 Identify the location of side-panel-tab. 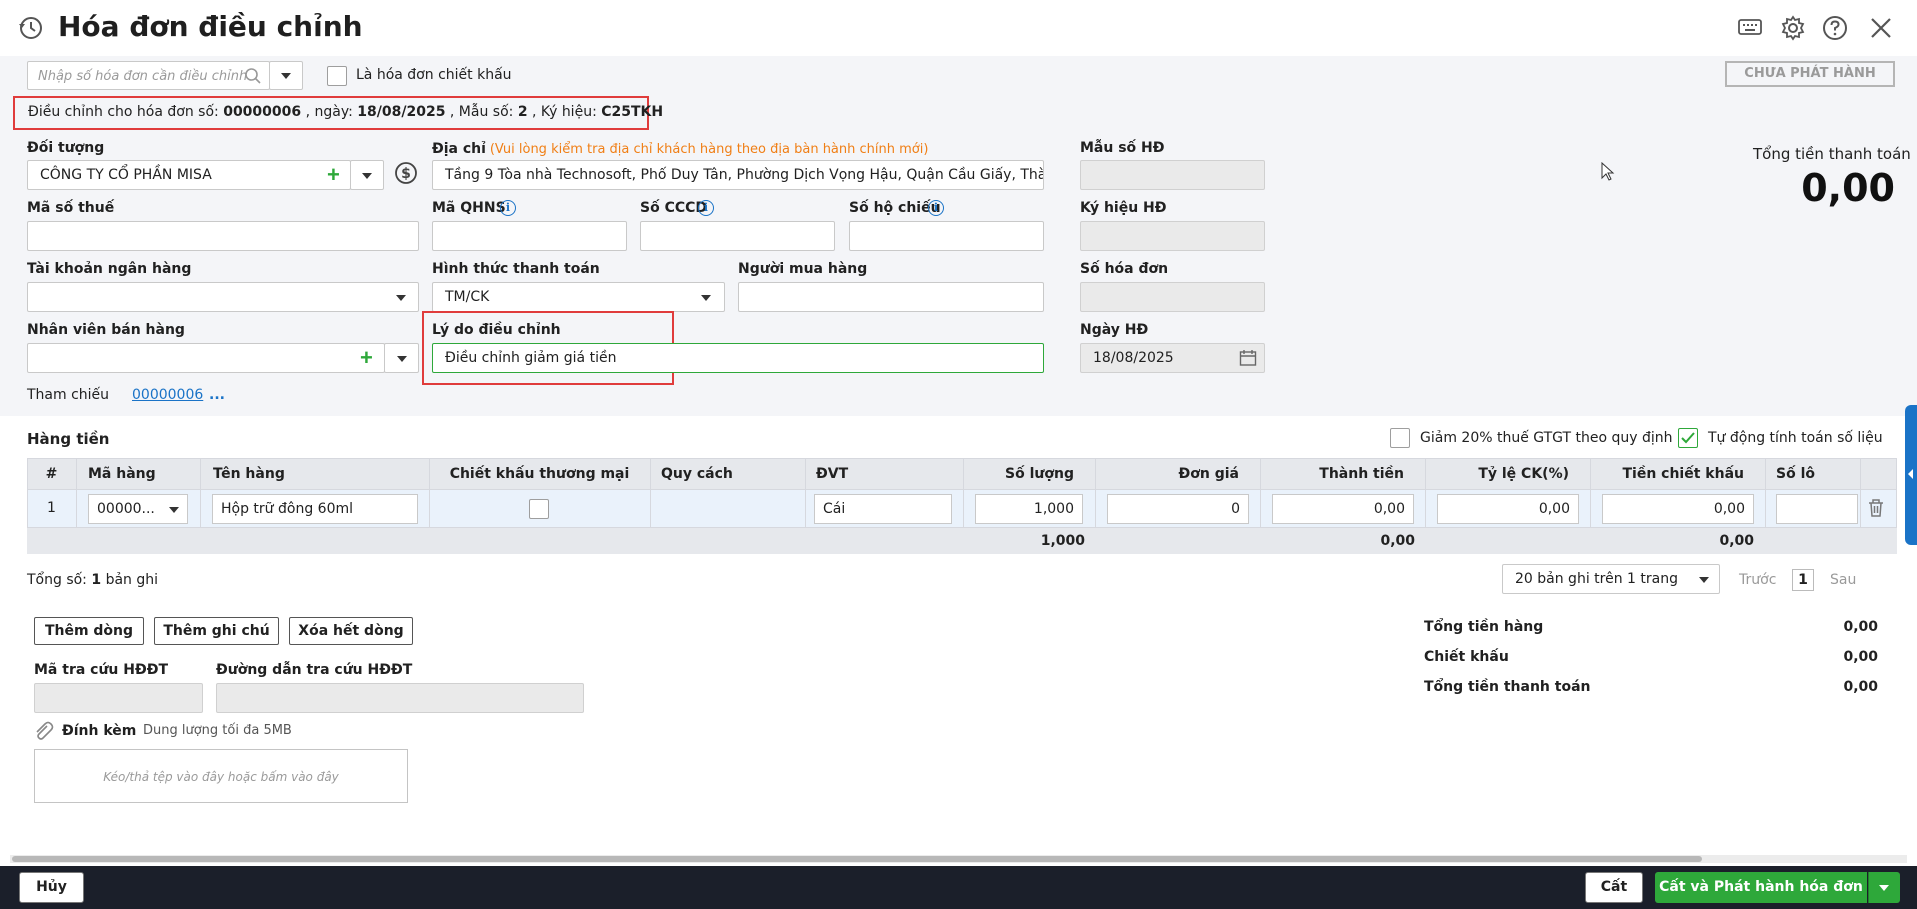
(1911, 475).